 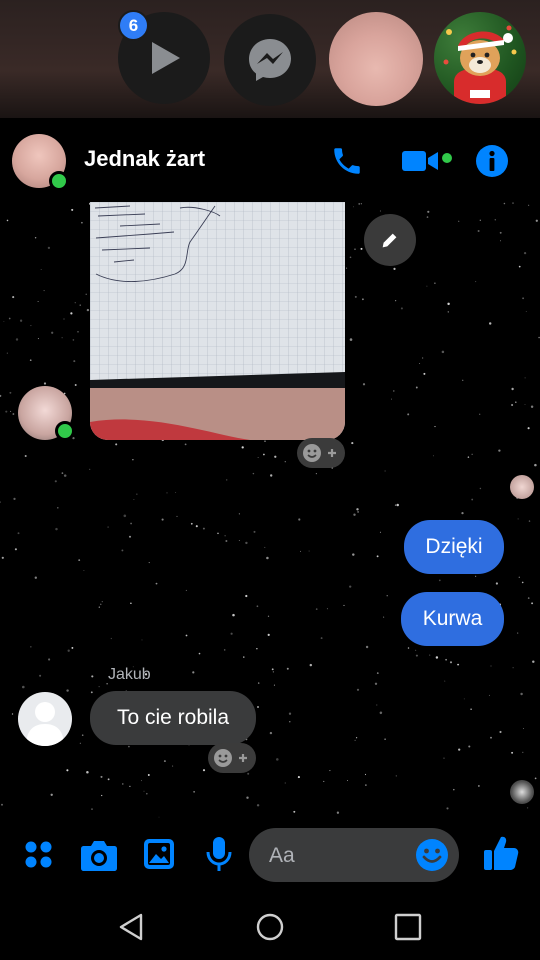 I want to click on message-input, so click(x=339, y=856).